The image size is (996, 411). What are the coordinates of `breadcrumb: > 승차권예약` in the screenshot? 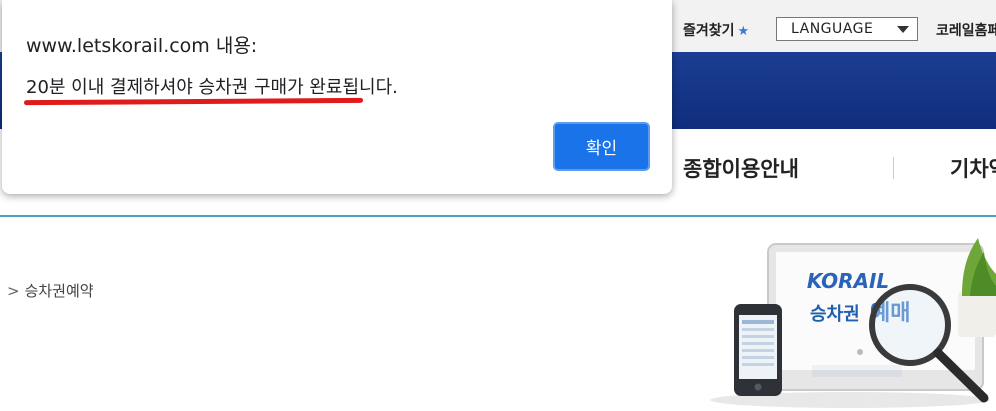 It's located at (50, 290).